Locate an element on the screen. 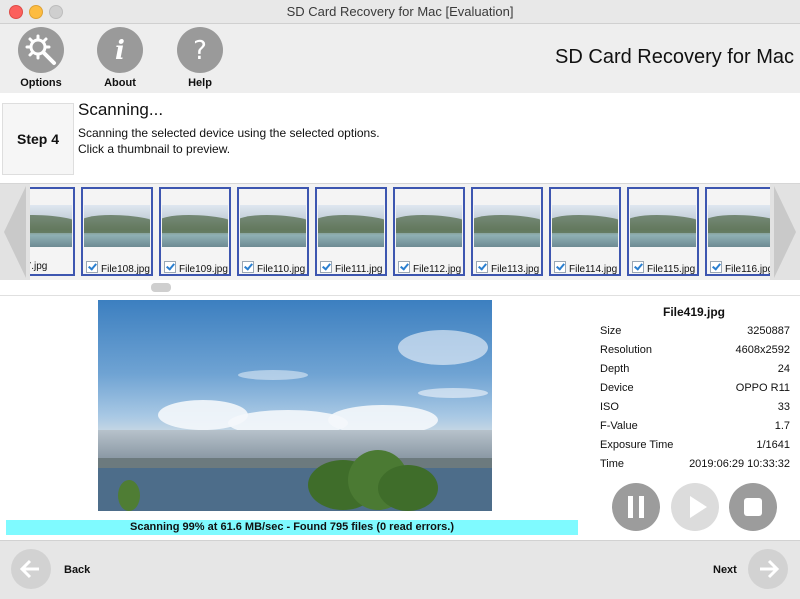 The height and width of the screenshot is (599, 800). thumbnail-item: File109.jpg is located at coordinates (195, 231).